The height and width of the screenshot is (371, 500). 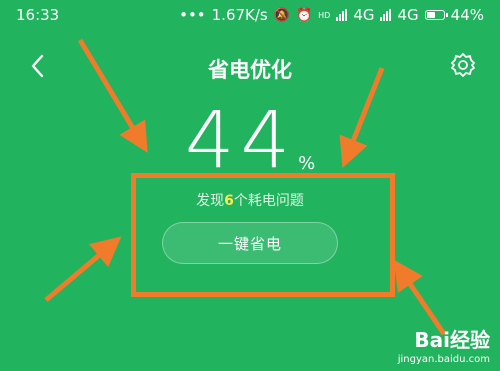 I want to click on watermark-logo: Bai经验, so click(x=444, y=338).